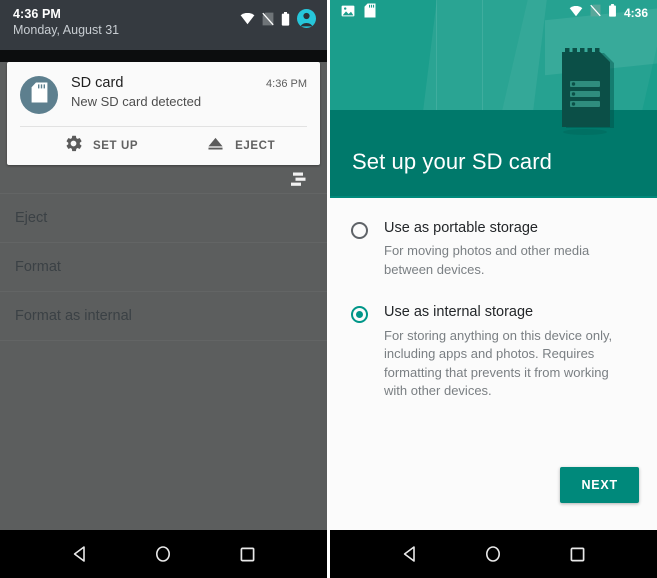  Describe the element at coordinates (73, 146) in the screenshot. I see `gear-icon` at that location.